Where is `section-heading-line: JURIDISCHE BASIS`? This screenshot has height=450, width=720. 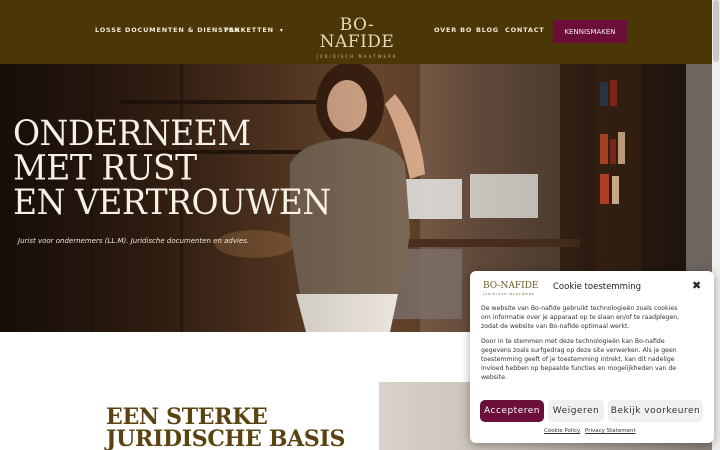 section-heading-line: JURIDISCHE BASIS is located at coordinates (226, 438).